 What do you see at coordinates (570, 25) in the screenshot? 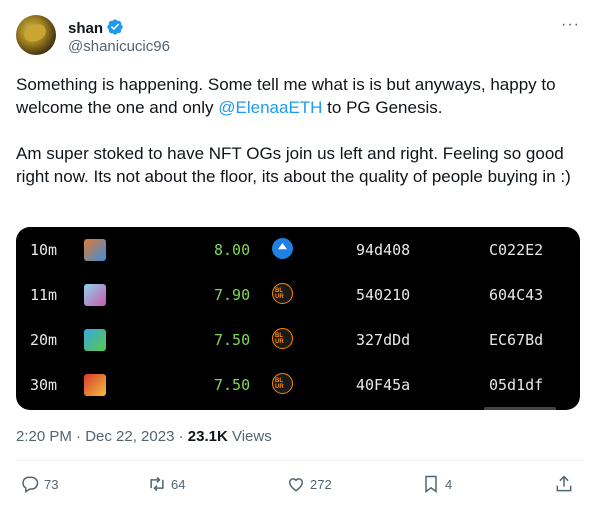
I see `more-options-icon: ···` at bounding box center [570, 25].